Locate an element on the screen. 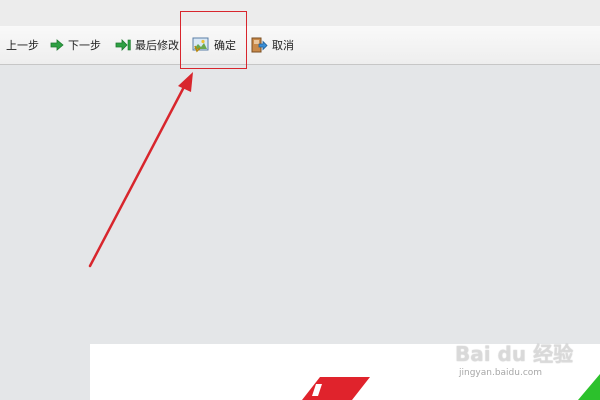 Image resolution: width=600 pixels, height=400 pixels. baidu-jingyan-watermark: Bai du 经验 jingyan.baidu.com is located at coordinates (525, 363).